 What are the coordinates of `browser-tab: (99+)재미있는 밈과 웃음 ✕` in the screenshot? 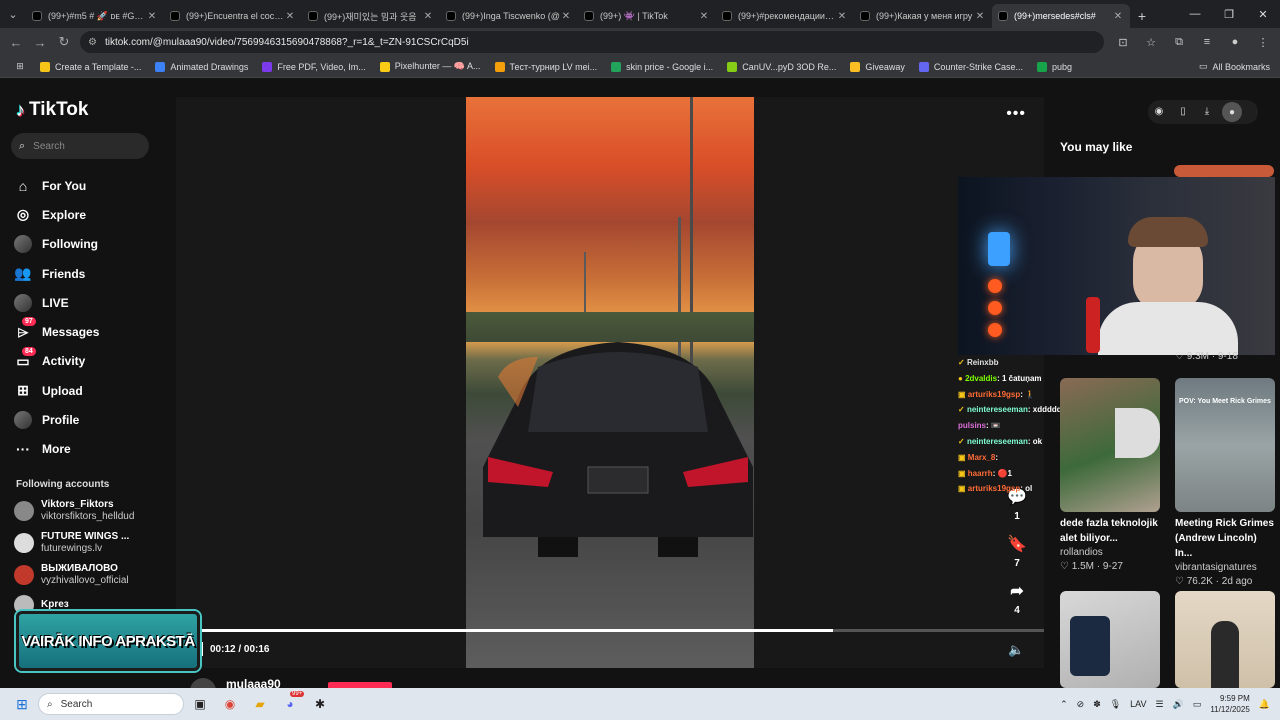 It's located at (371, 16).